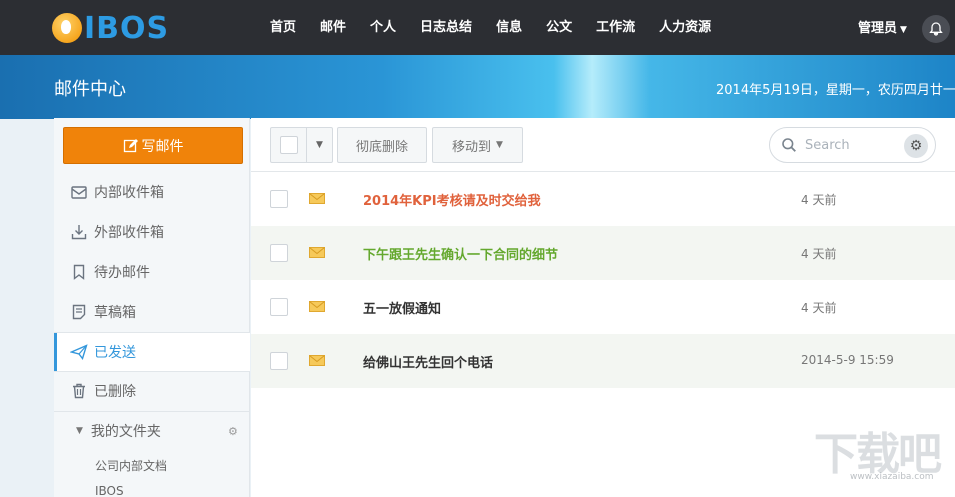  I want to click on sidebar-item-label: 待办邮件, so click(122, 273).